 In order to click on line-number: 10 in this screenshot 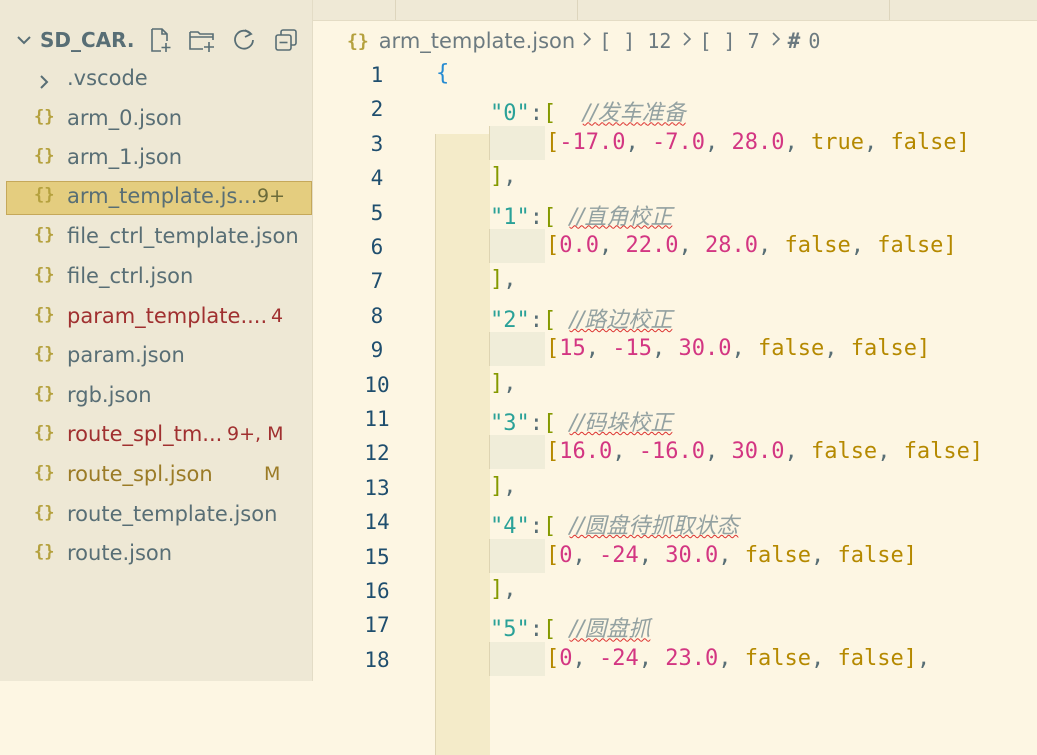, I will do `click(377, 384)`.